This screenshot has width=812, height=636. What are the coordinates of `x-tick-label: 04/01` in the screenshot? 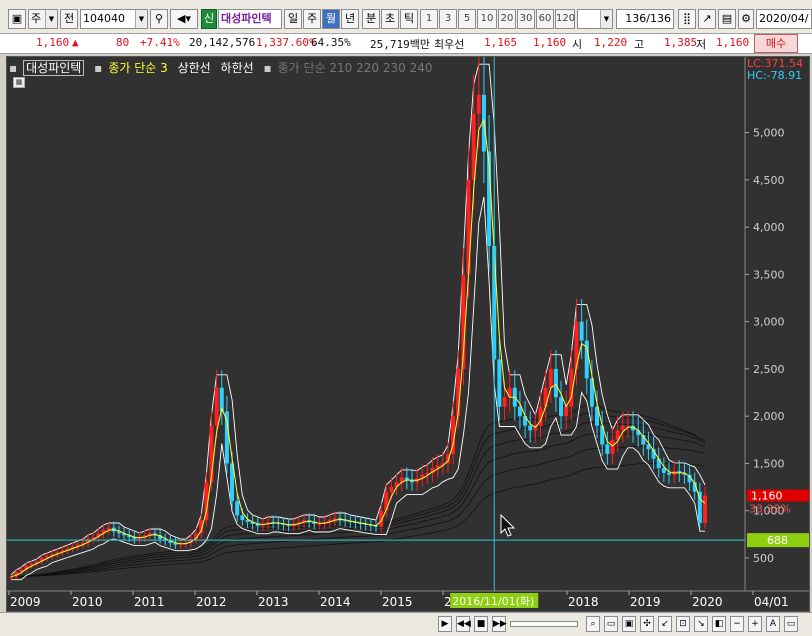 It's located at (771, 602).